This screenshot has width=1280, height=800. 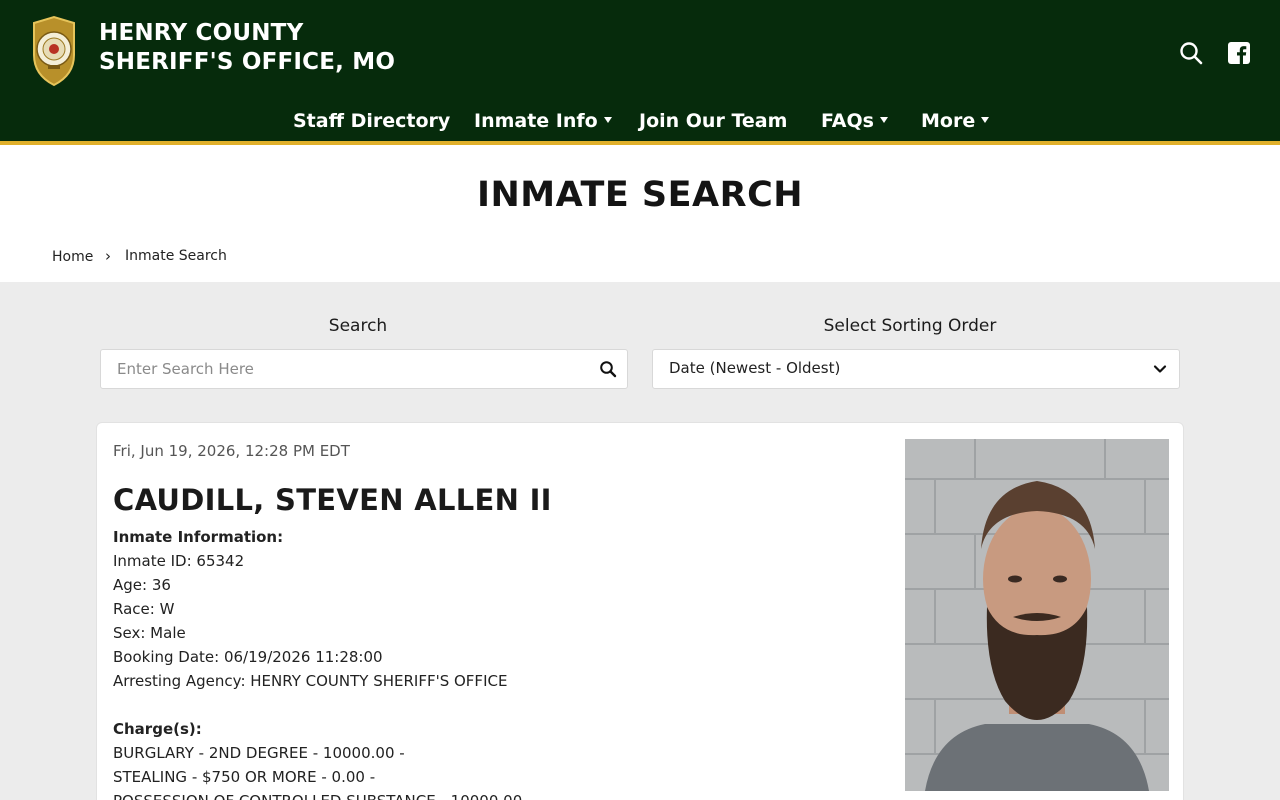 I want to click on nav-label: Join Our Team, so click(x=713, y=121).